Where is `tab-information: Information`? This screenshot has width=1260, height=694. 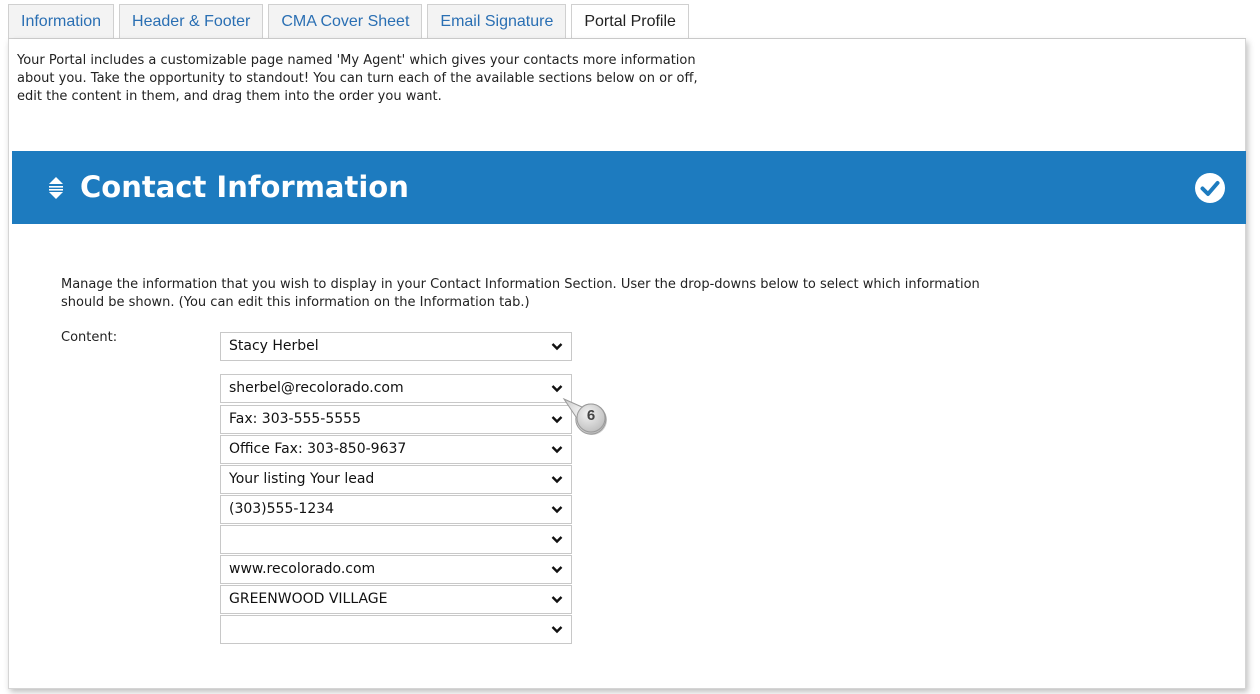
tab-information: Information is located at coordinates (61, 21).